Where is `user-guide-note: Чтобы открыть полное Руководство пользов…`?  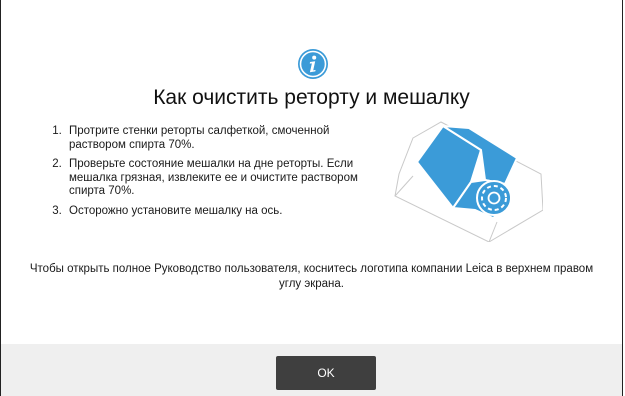
user-guide-note: Чтобы открыть полное Руководство пользов… is located at coordinates (311, 276).